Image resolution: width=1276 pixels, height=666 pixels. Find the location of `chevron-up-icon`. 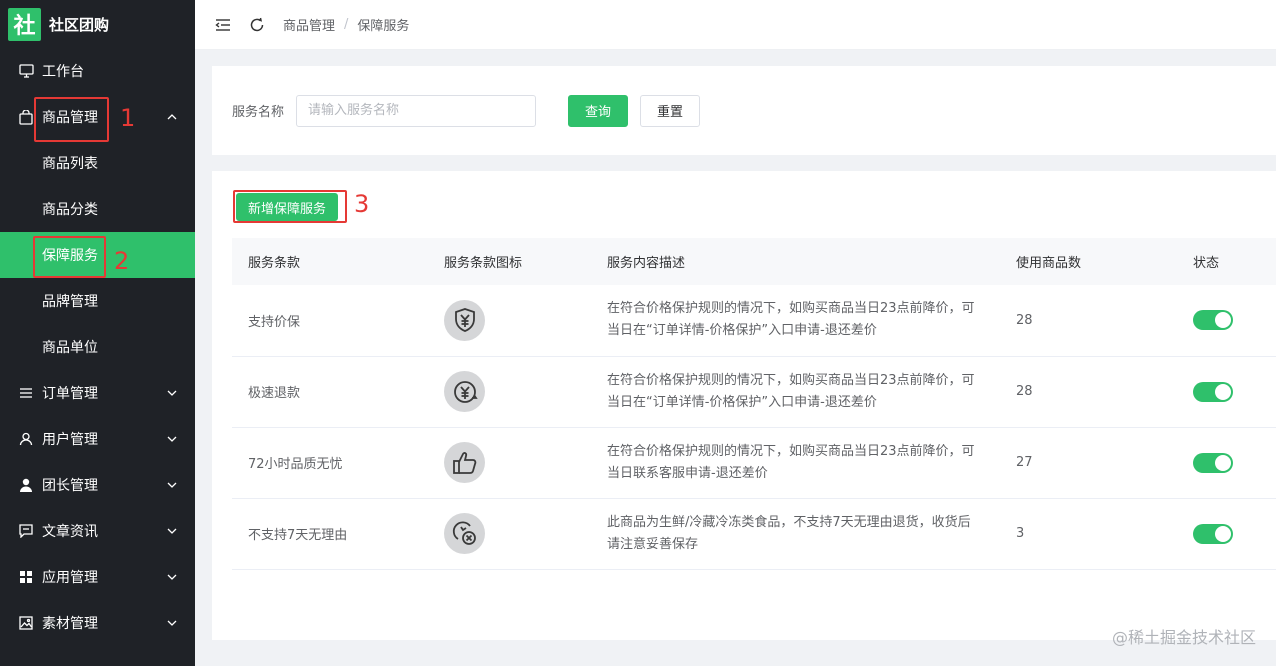

chevron-up-icon is located at coordinates (172, 117).